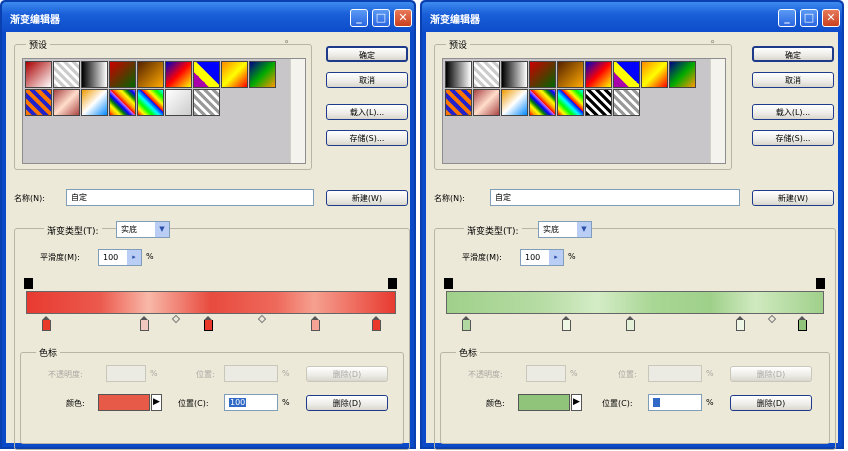  I want to click on location-field: 100, so click(251, 402).